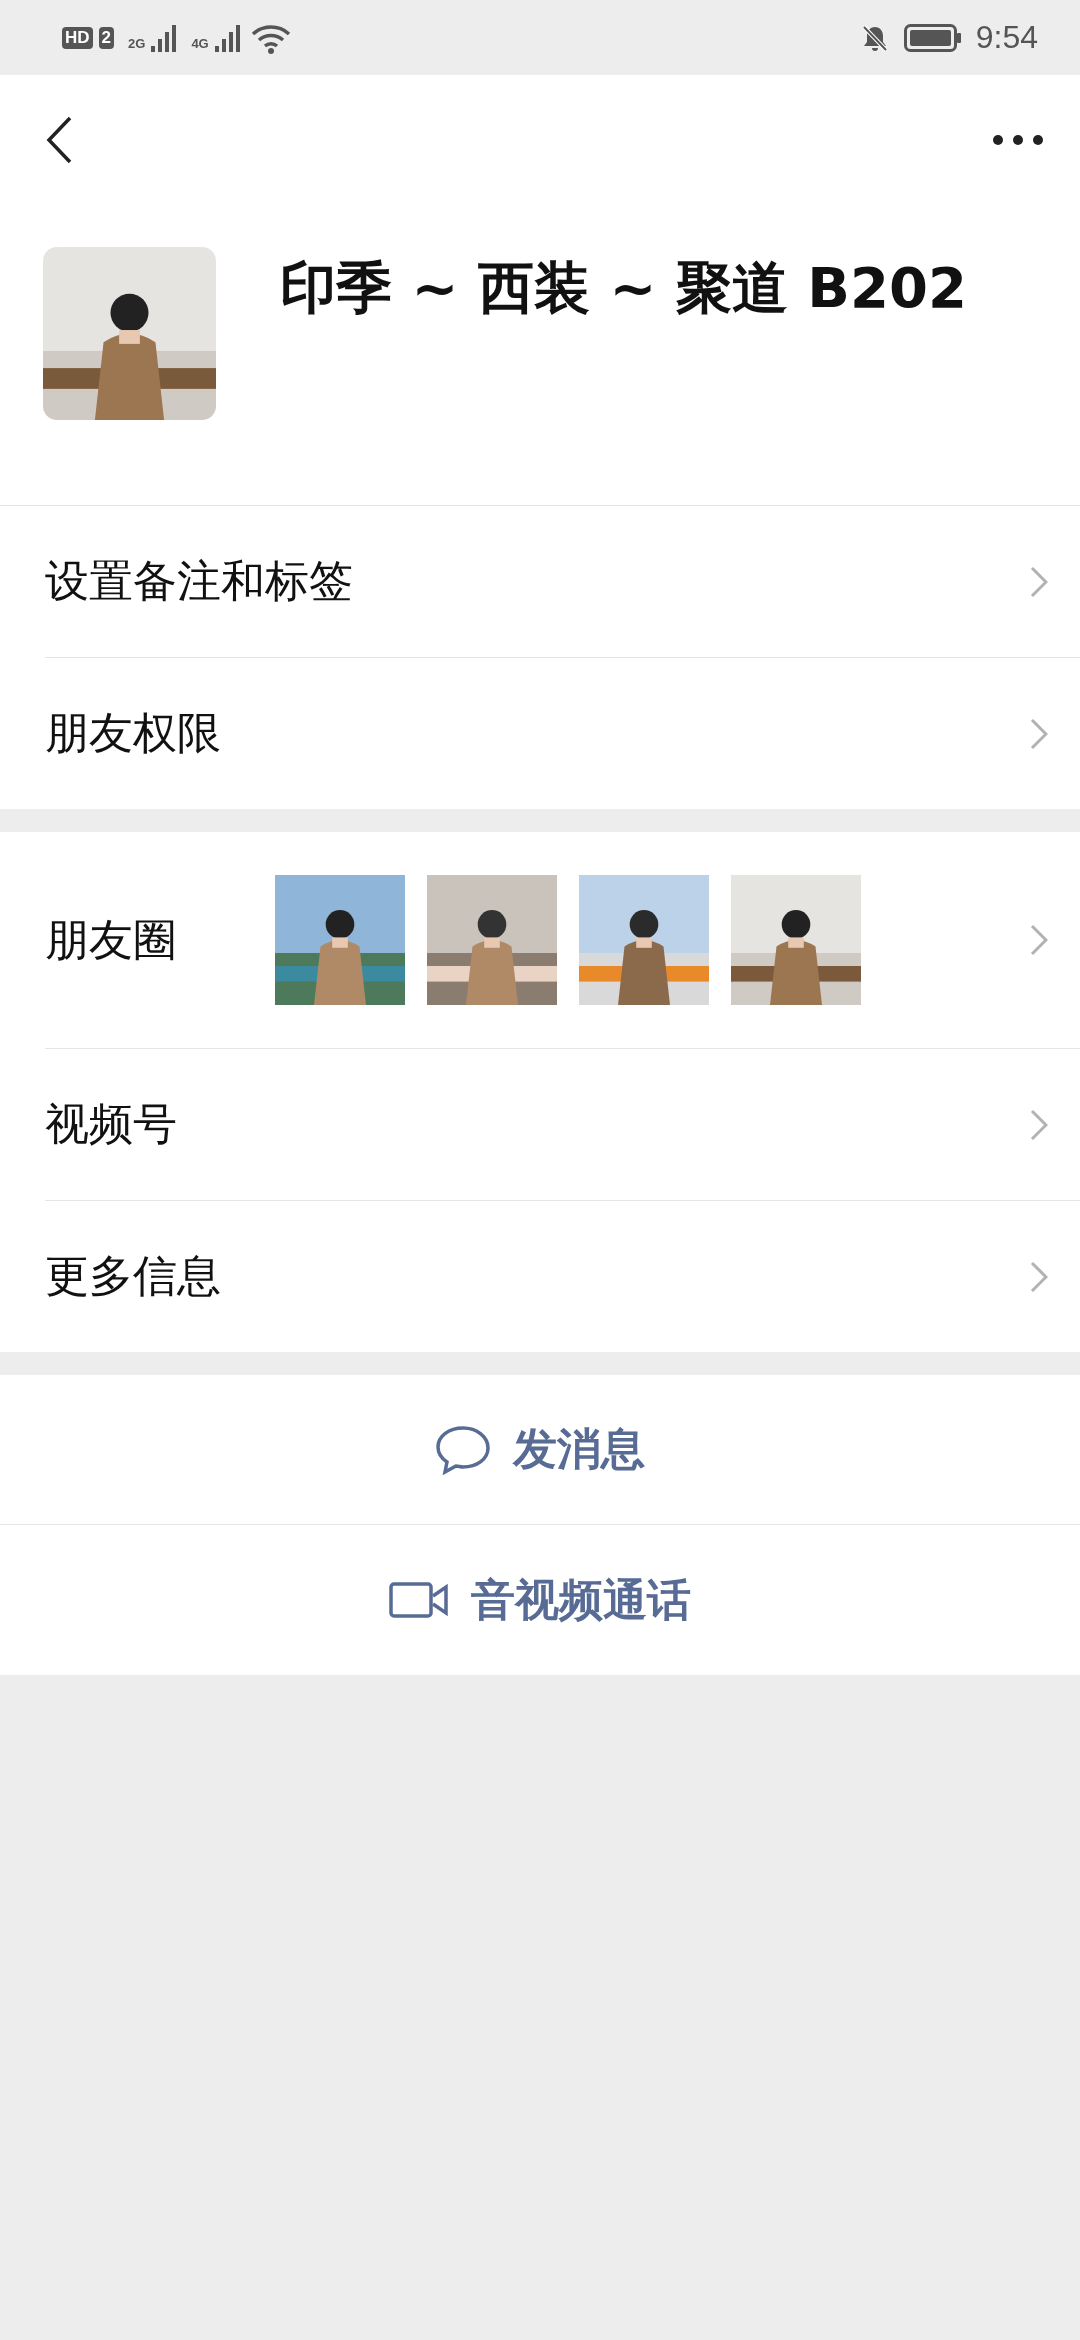 The image size is (1080, 2340). What do you see at coordinates (1006, 37) in the screenshot?
I see `clock-time: 9:54` at bounding box center [1006, 37].